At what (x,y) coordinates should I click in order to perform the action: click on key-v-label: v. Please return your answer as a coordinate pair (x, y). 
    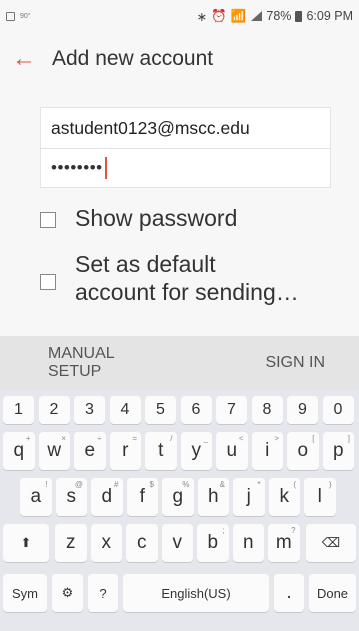
    Looking at the image, I should click on (177, 542).